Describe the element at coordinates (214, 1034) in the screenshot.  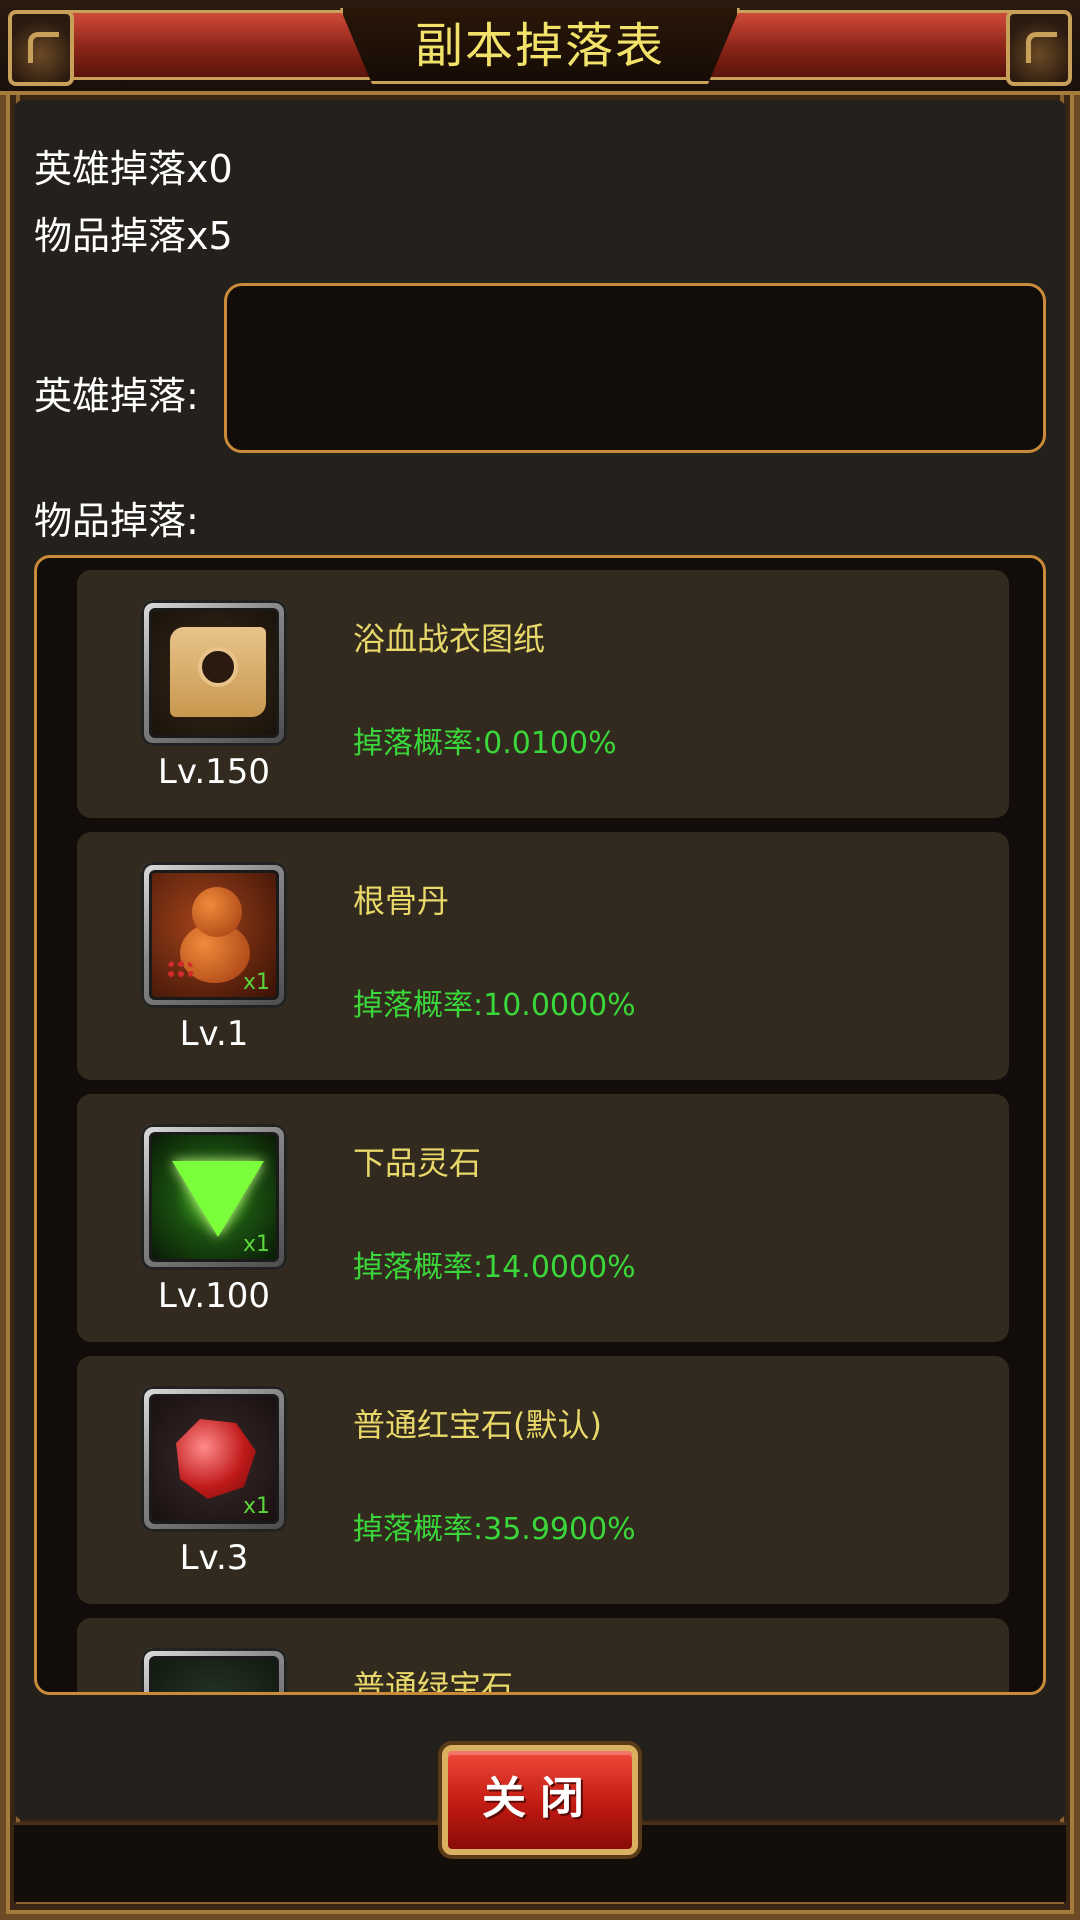
I see `item-level: Lv.1` at that location.